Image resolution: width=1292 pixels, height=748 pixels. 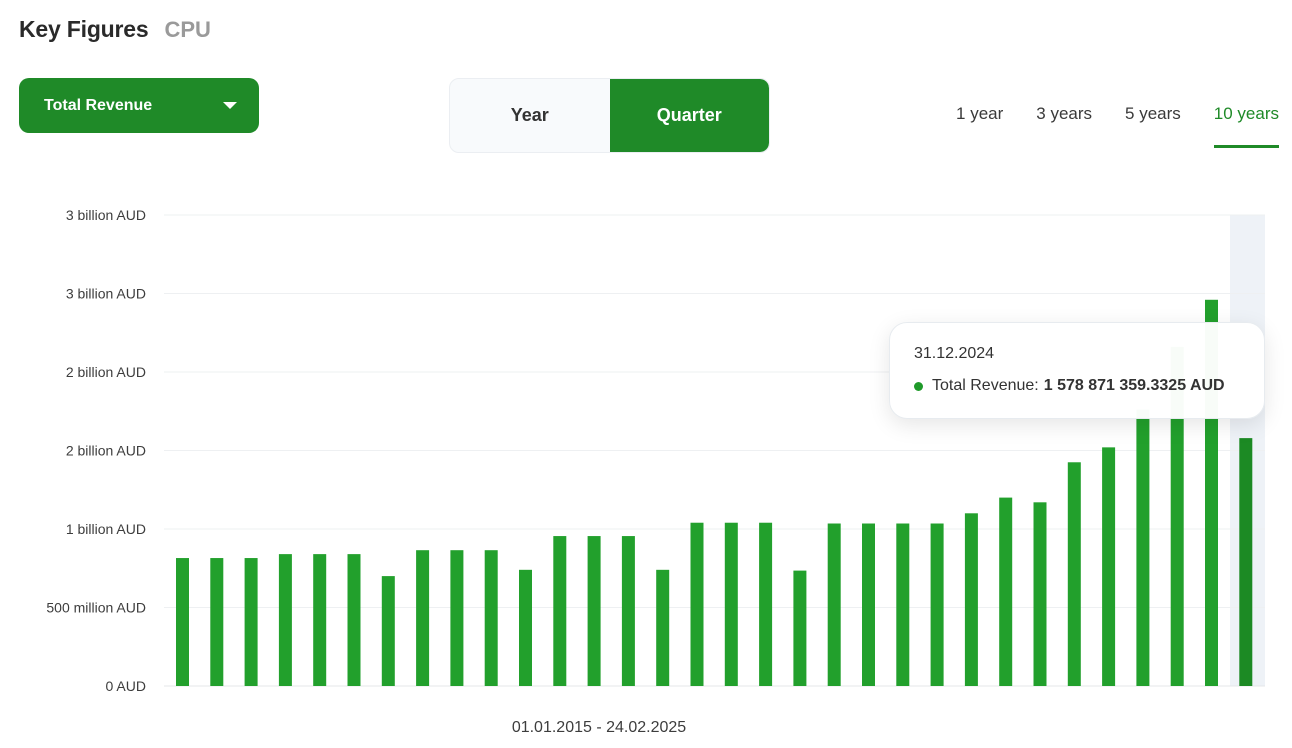 I want to click on series-dot-icon, so click(x=918, y=386).